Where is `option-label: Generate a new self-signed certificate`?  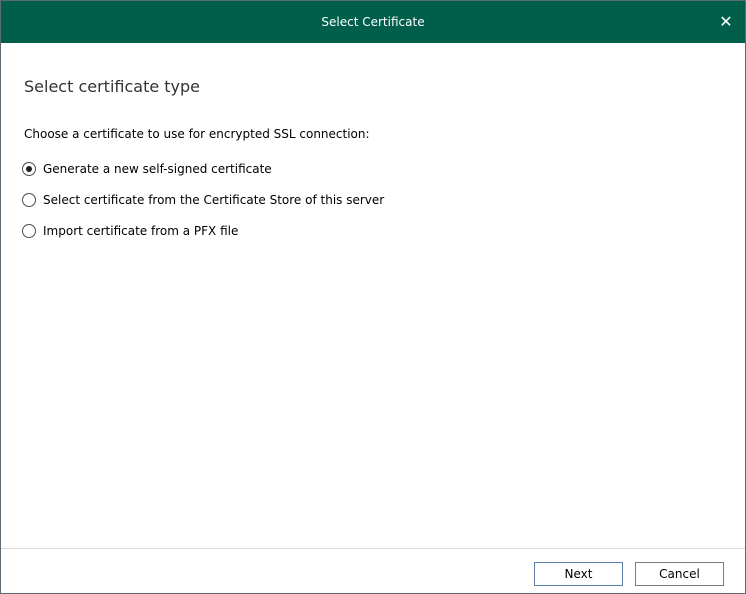 option-label: Generate a new self-signed certificate is located at coordinates (157, 169).